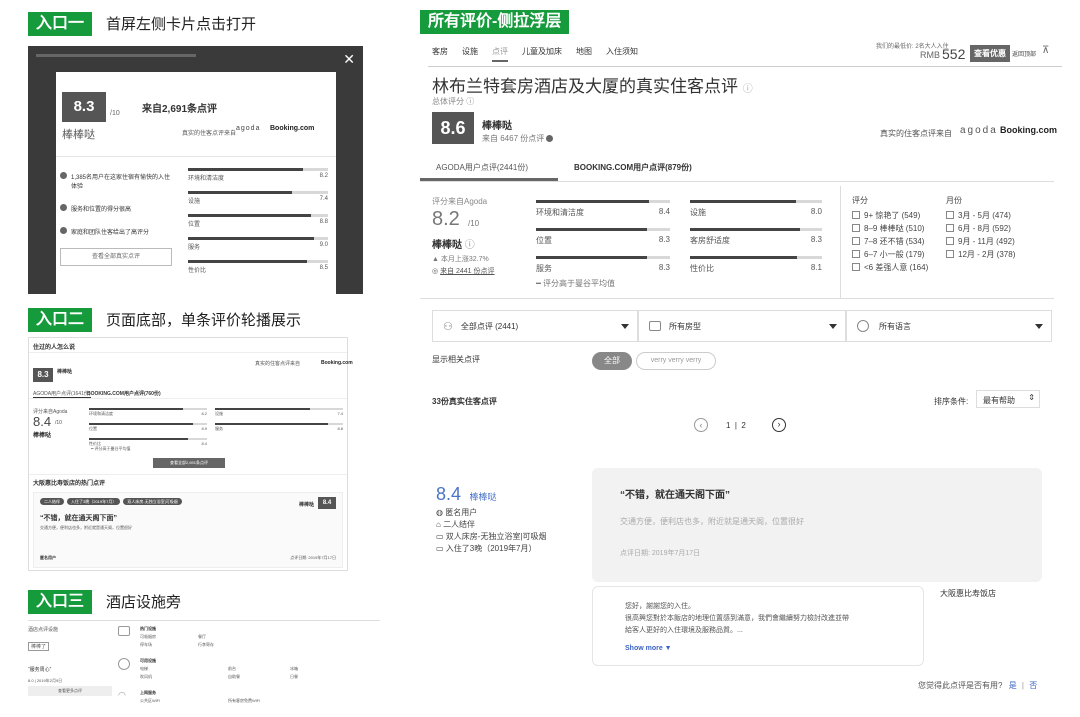  What do you see at coordinates (453, 128) in the screenshot?
I see `overall-score-badge: 8.6` at bounding box center [453, 128].